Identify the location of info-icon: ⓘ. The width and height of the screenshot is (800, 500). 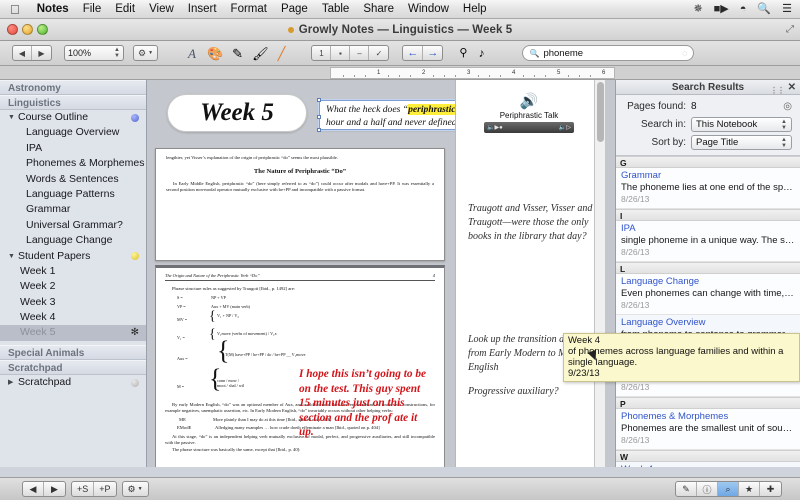
(707, 489).